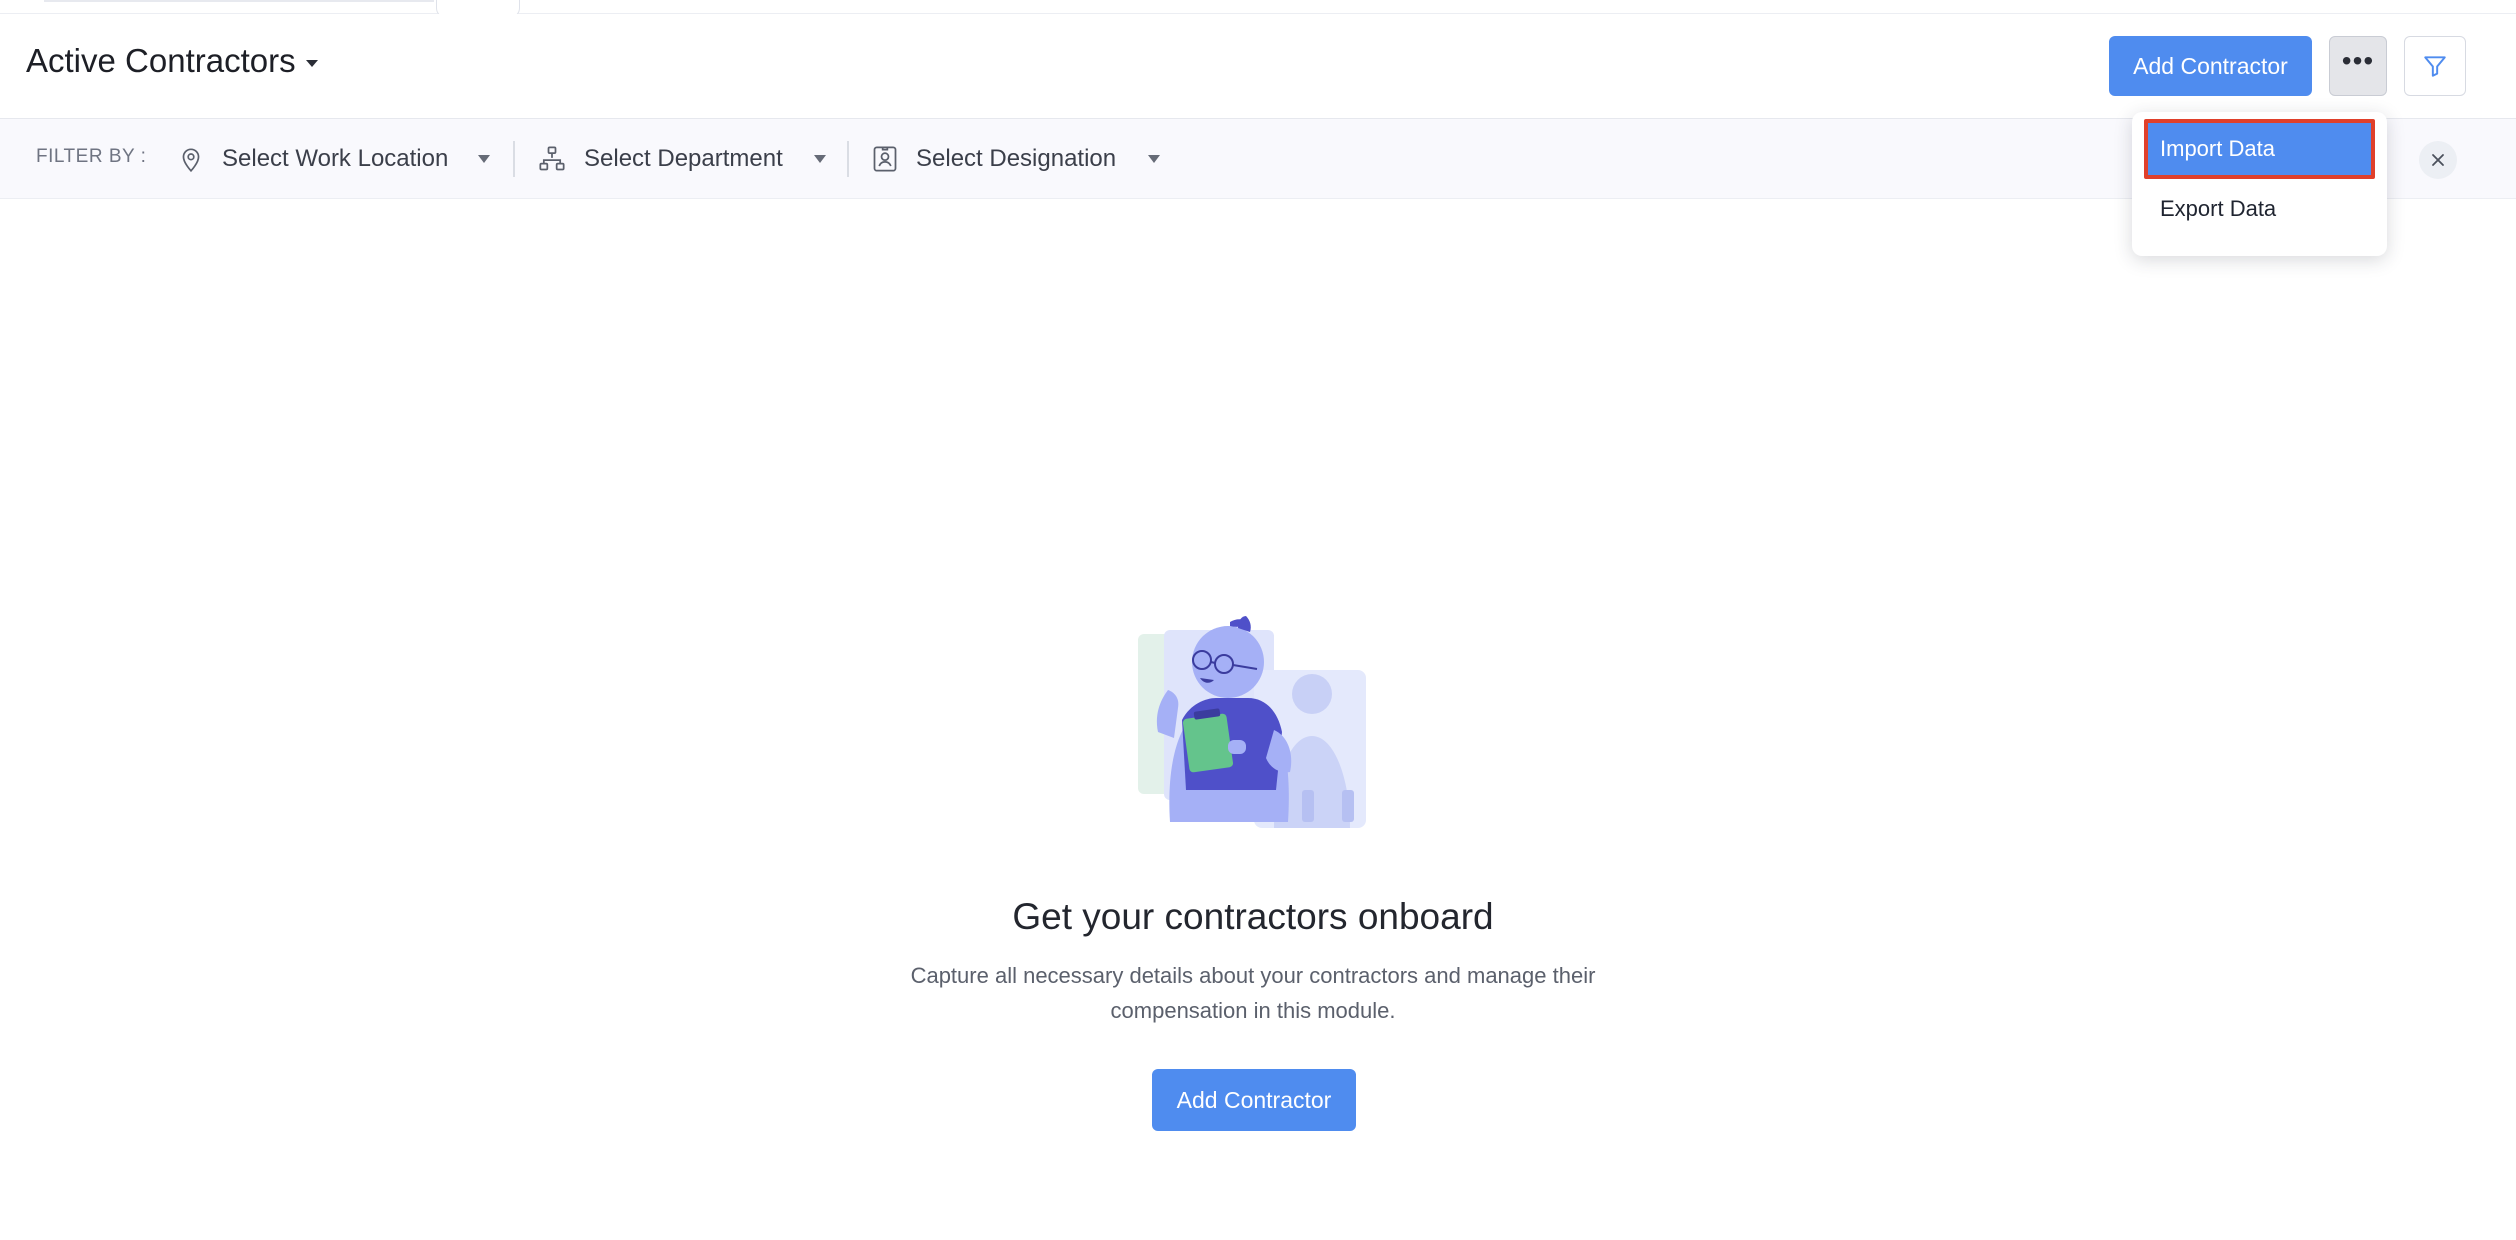 The image size is (2516, 1240). I want to click on department-placeholder: Select Department, so click(683, 158).